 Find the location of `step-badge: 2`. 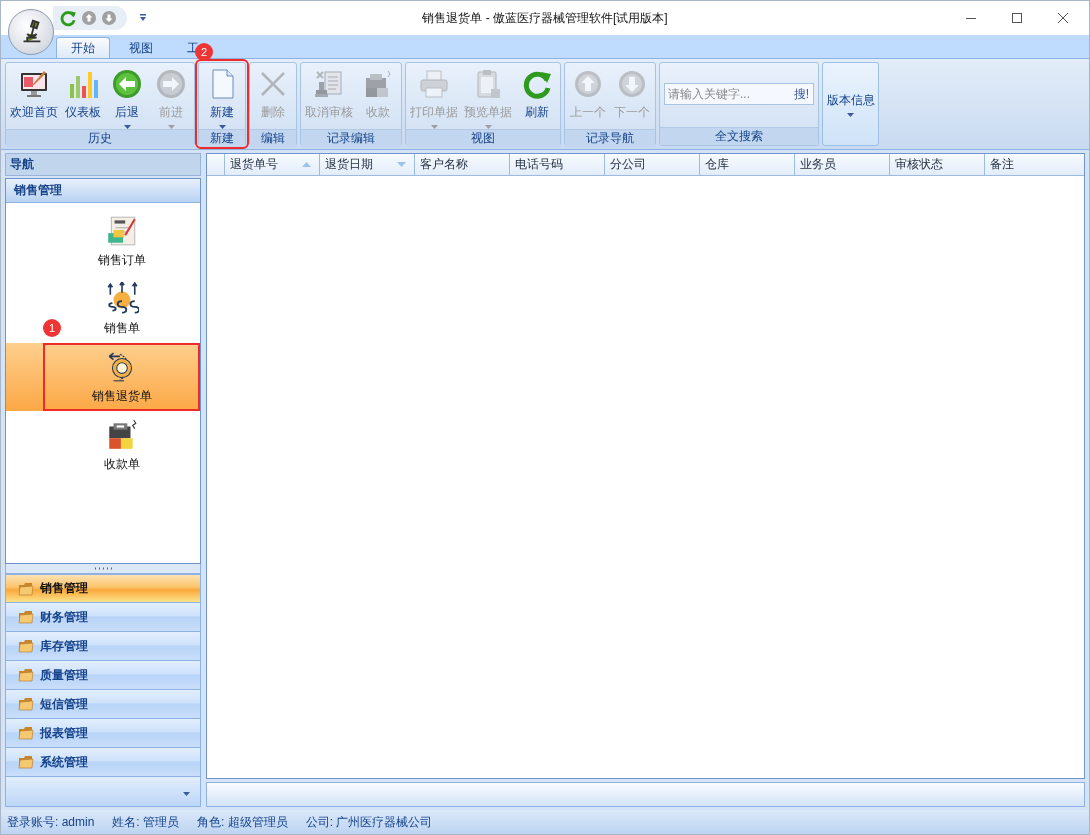

step-badge: 2 is located at coordinates (204, 52).